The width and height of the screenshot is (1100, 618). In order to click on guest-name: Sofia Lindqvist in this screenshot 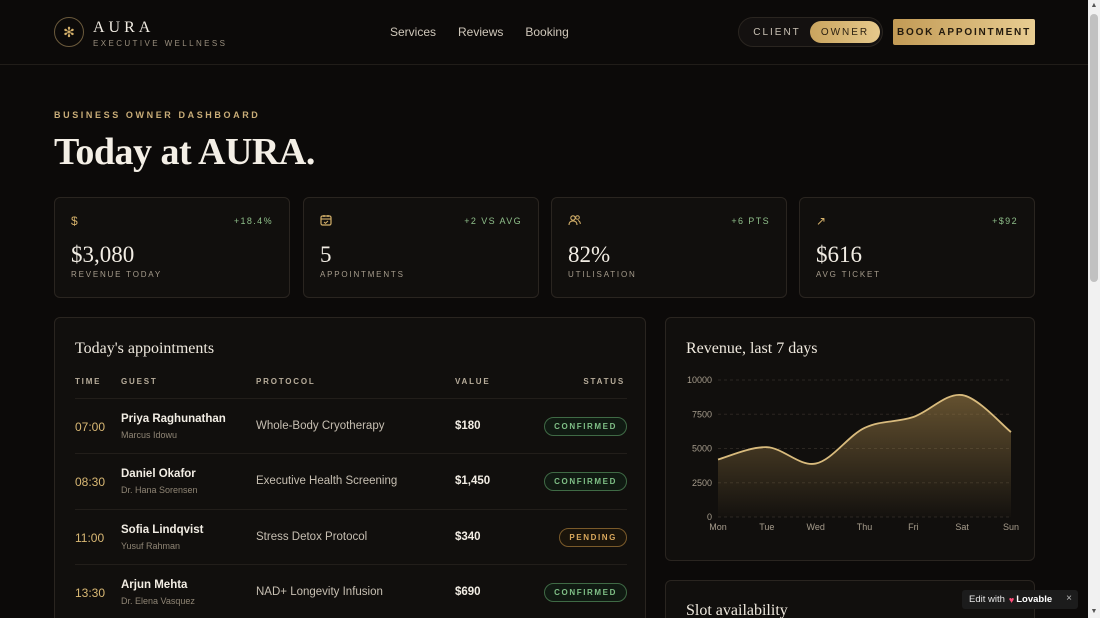, I will do `click(162, 530)`.